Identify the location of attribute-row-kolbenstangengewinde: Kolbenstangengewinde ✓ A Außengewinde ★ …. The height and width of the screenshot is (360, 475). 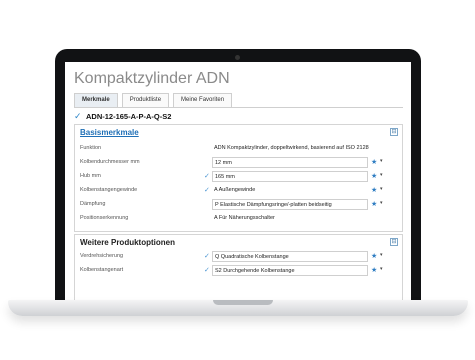
(238, 191).